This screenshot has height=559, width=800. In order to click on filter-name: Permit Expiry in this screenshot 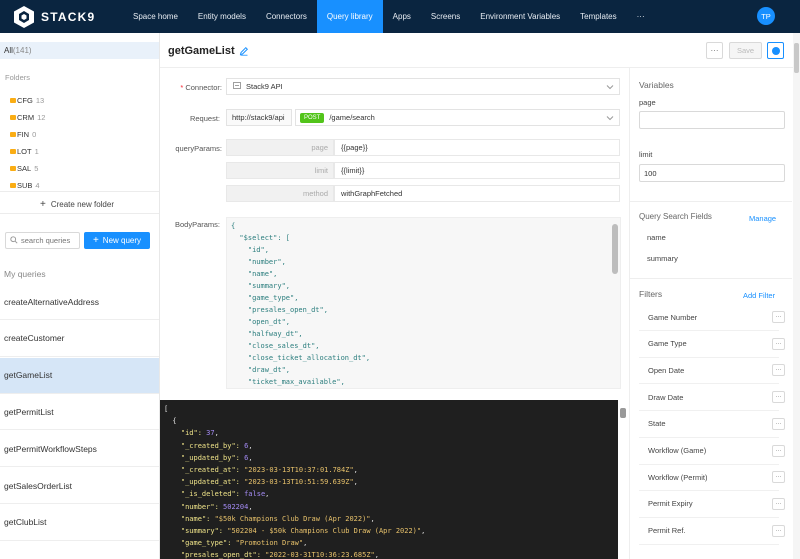, I will do `click(670, 504)`.